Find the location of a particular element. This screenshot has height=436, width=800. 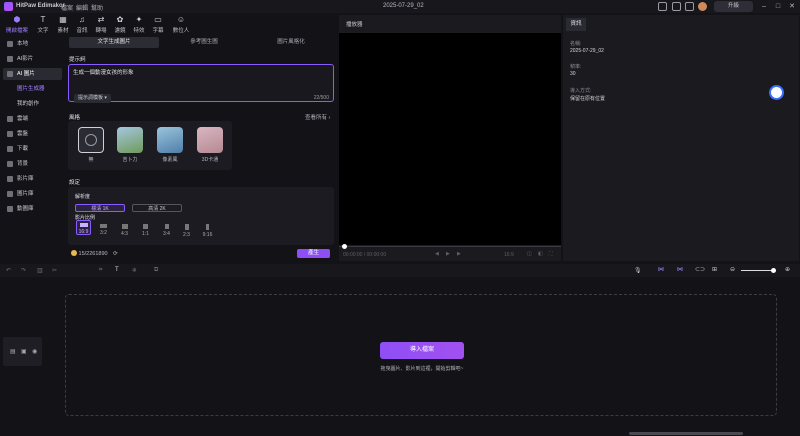

download-icon is located at coordinates (10, 149).